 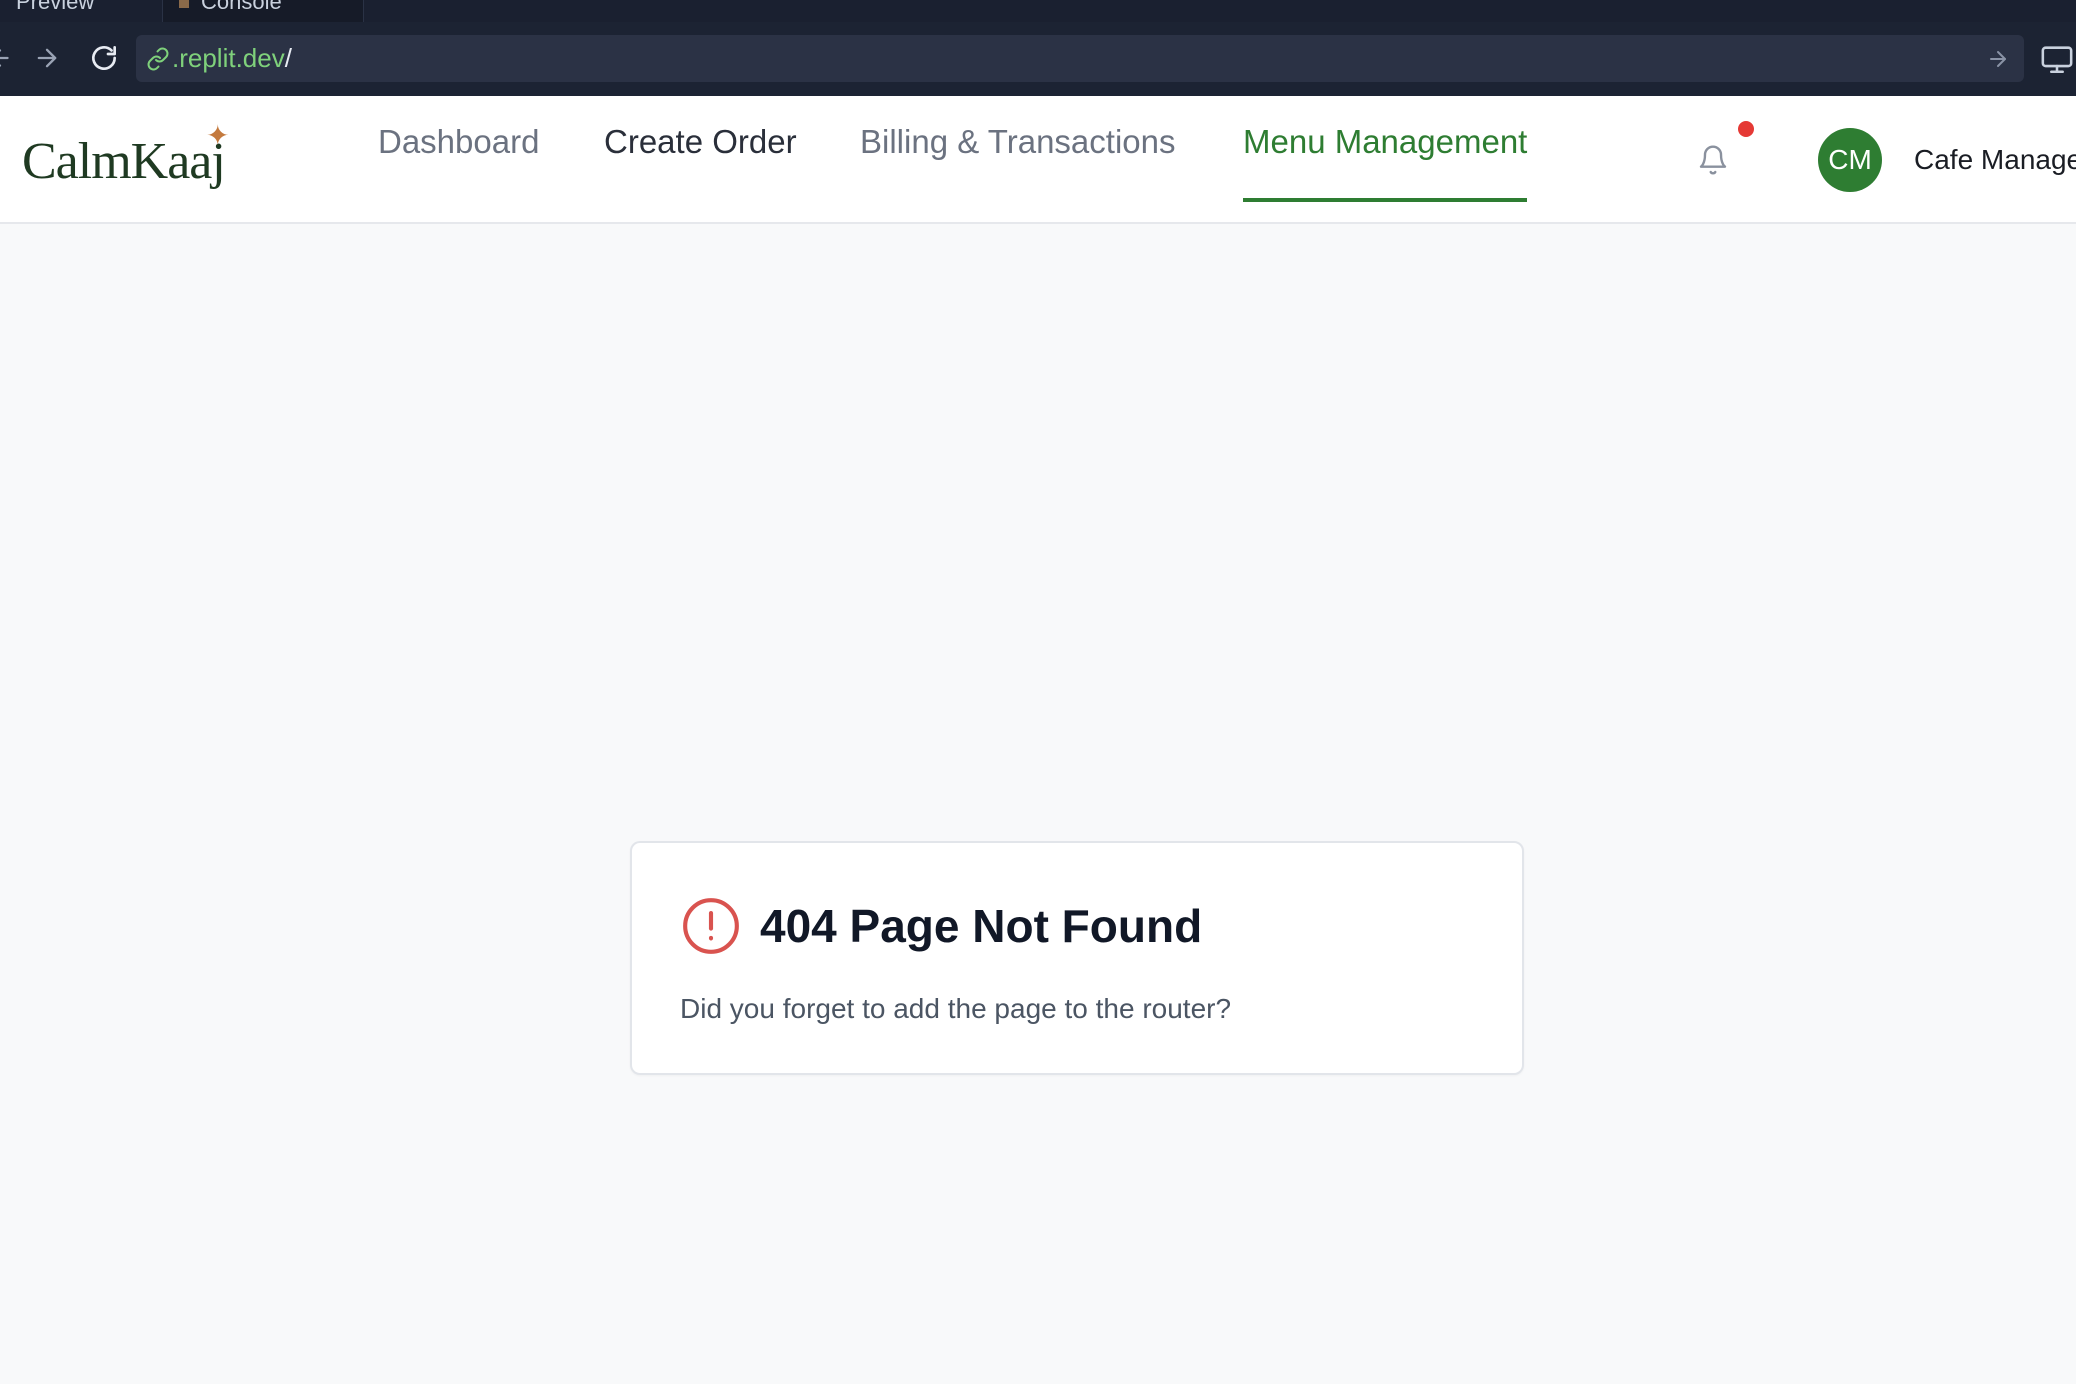 I want to click on tab-preview: Preview, so click(x=80, y=11).